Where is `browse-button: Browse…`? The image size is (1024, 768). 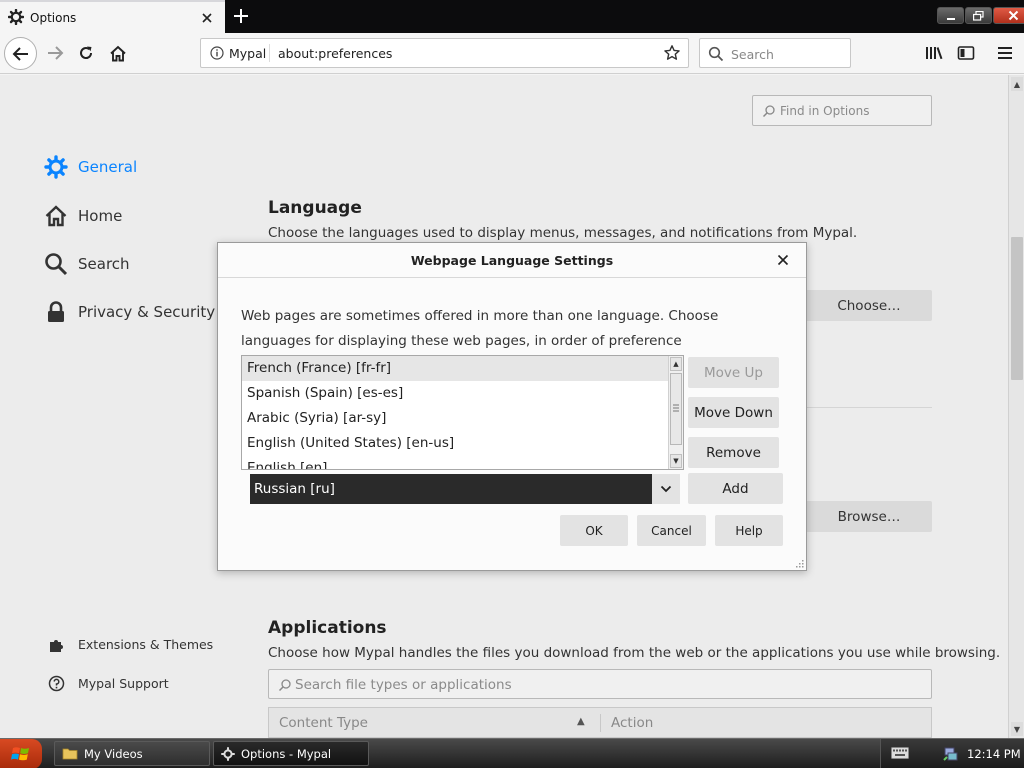
browse-button: Browse… is located at coordinates (869, 516).